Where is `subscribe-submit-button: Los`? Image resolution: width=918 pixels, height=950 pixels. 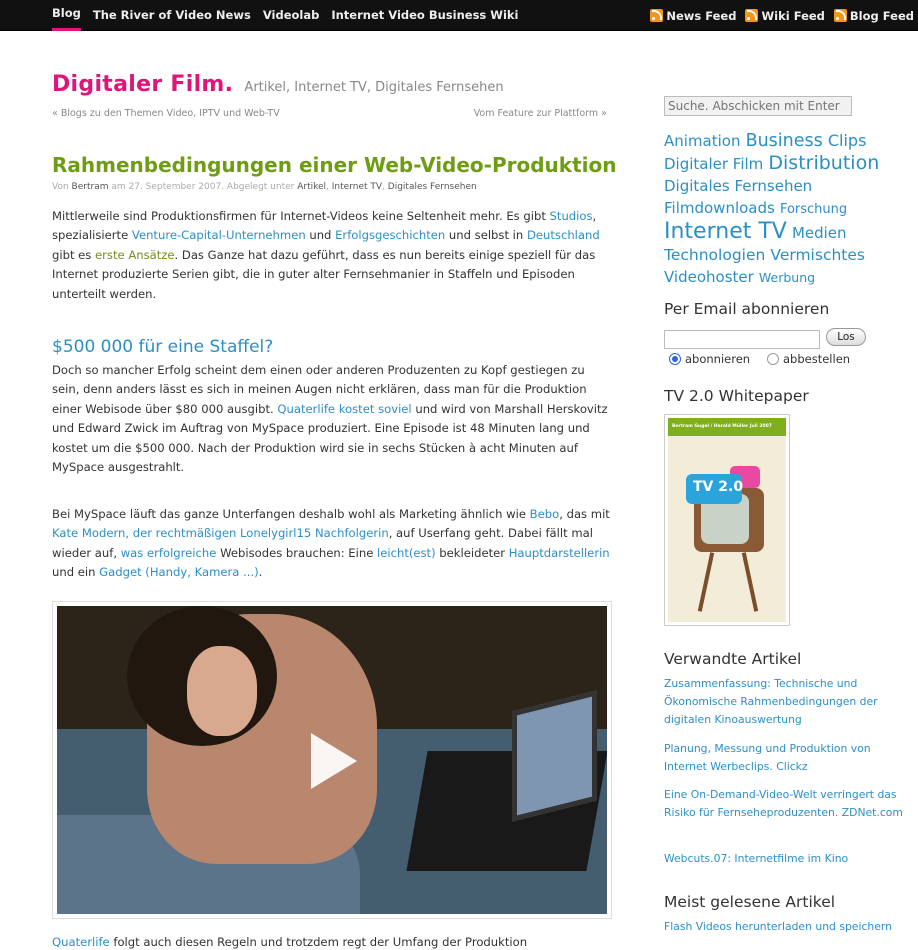 subscribe-submit-button: Los is located at coordinates (846, 337).